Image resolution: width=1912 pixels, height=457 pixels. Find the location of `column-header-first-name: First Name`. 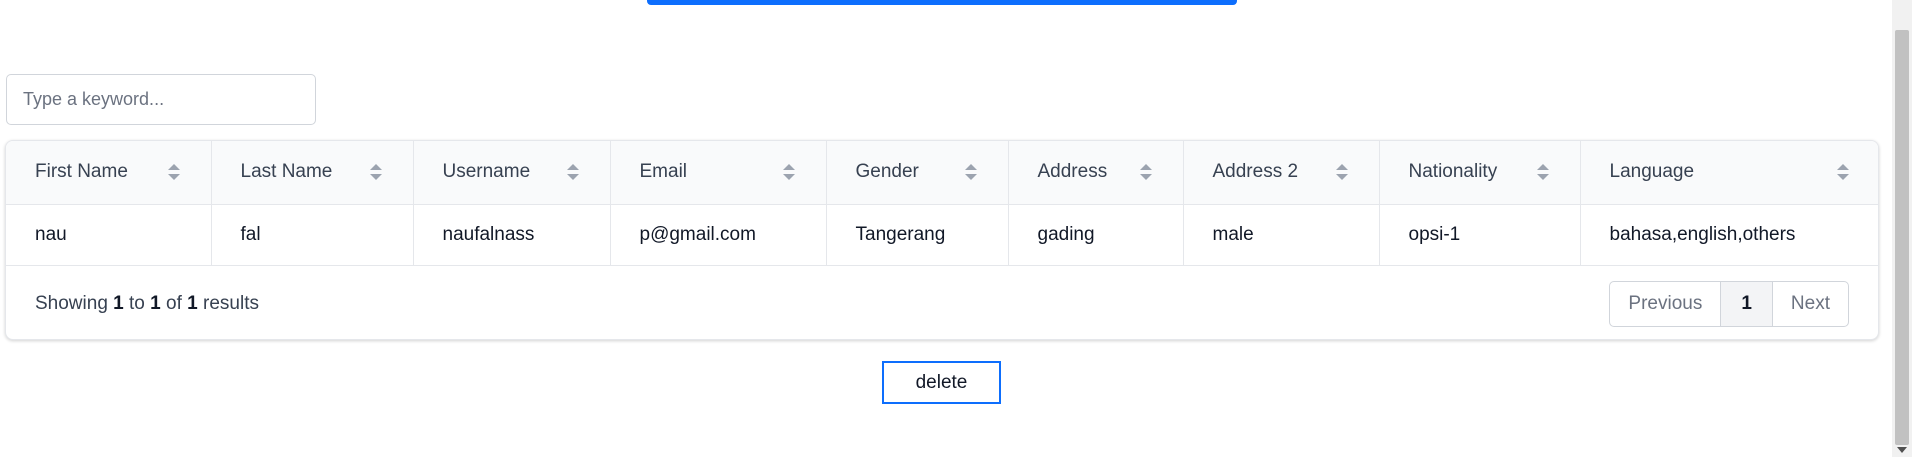

column-header-first-name: First Name is located at coordinates (109, 173).